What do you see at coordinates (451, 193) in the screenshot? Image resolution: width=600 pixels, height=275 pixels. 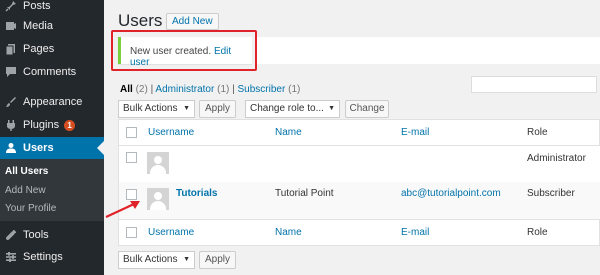 I see `user-email: abc@tutorialpoint.com` at bounding box center [451, 193].